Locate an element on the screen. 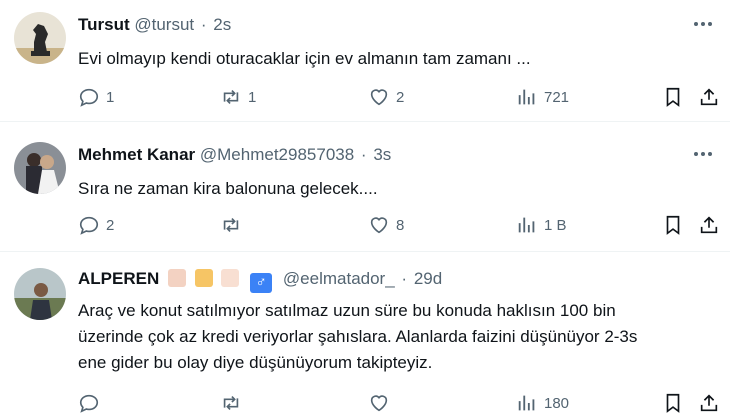  tweet-header: Mehmet Kanar @Mehmet29857038 · 3s is located at coordinates (234, 155).